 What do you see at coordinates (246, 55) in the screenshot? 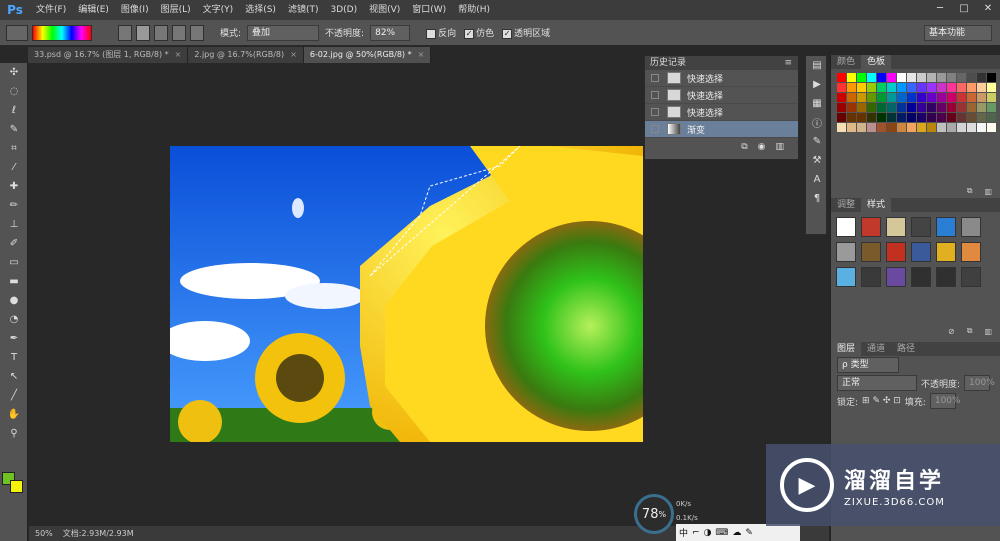
I see `tab-2-jpg: 2.jpg @ 16.7%(RGB/8) ×` at bounding box center [246, 55].